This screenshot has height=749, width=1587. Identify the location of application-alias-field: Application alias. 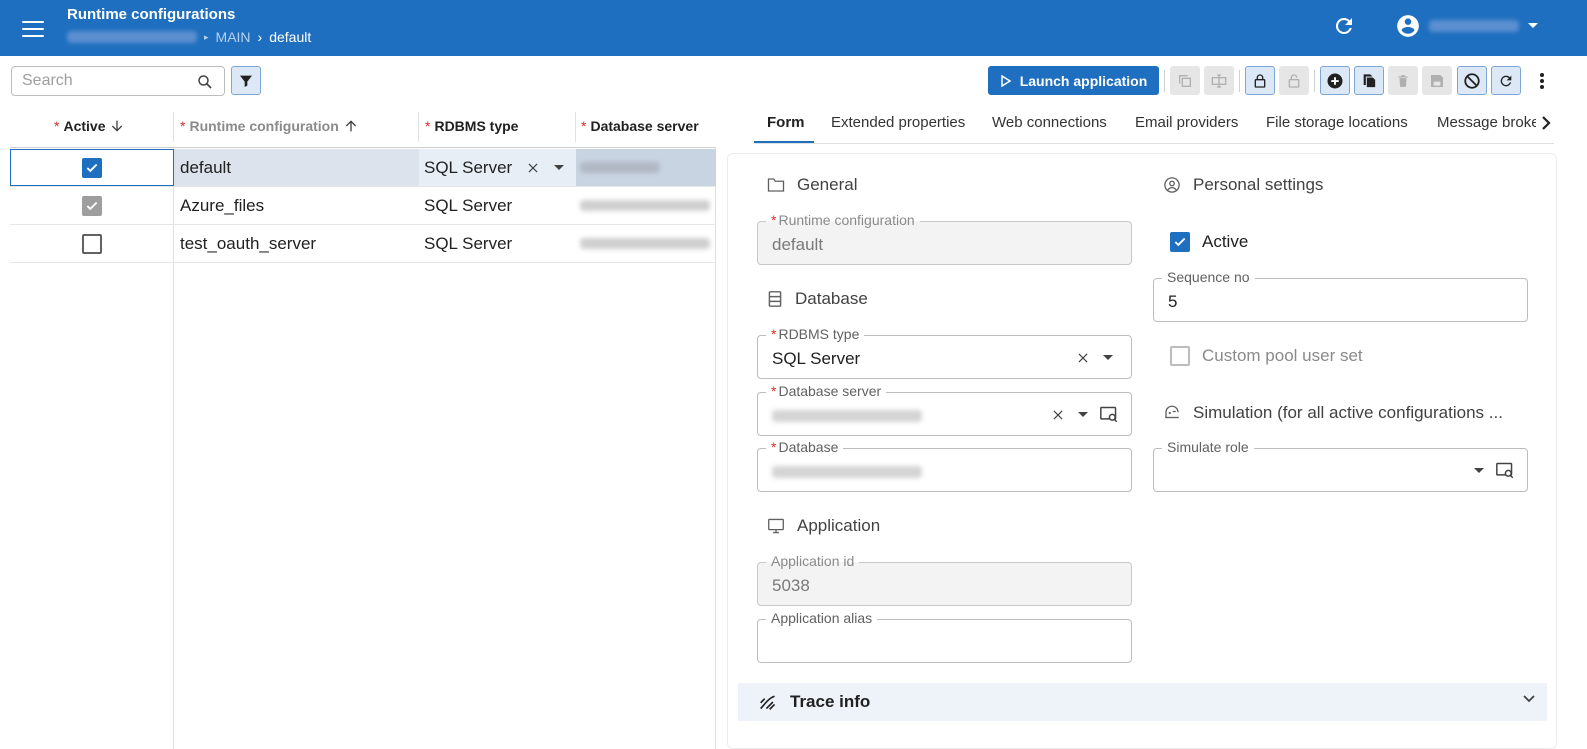
(944, 636).